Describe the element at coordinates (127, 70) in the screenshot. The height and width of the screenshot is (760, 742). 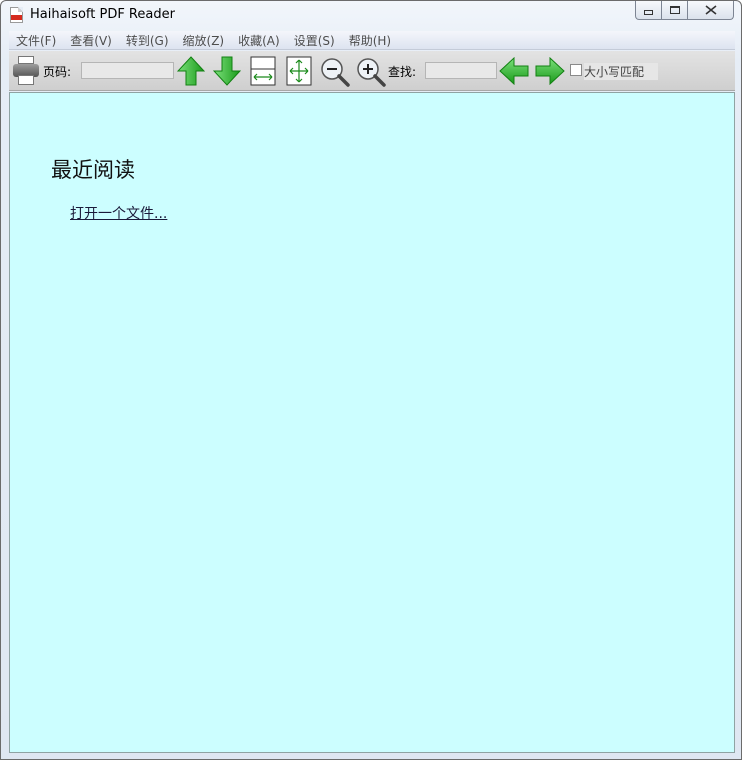
I see `page-number-input` at that location.